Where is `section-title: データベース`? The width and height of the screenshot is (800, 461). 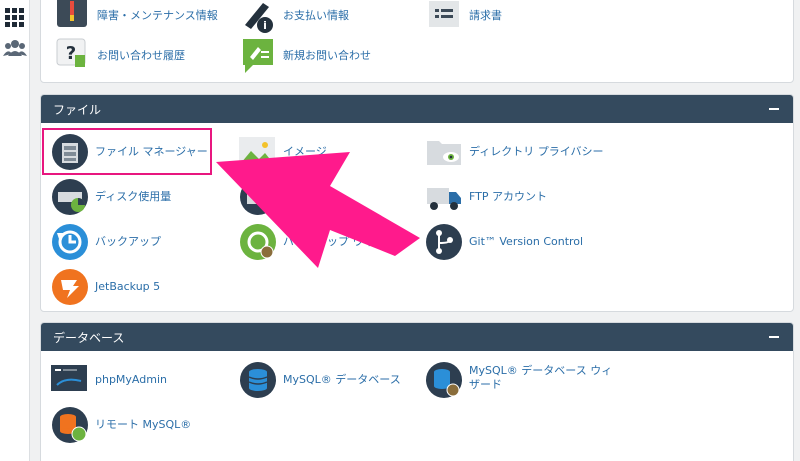 section-title: データベース is located at coordinates (89, 337).